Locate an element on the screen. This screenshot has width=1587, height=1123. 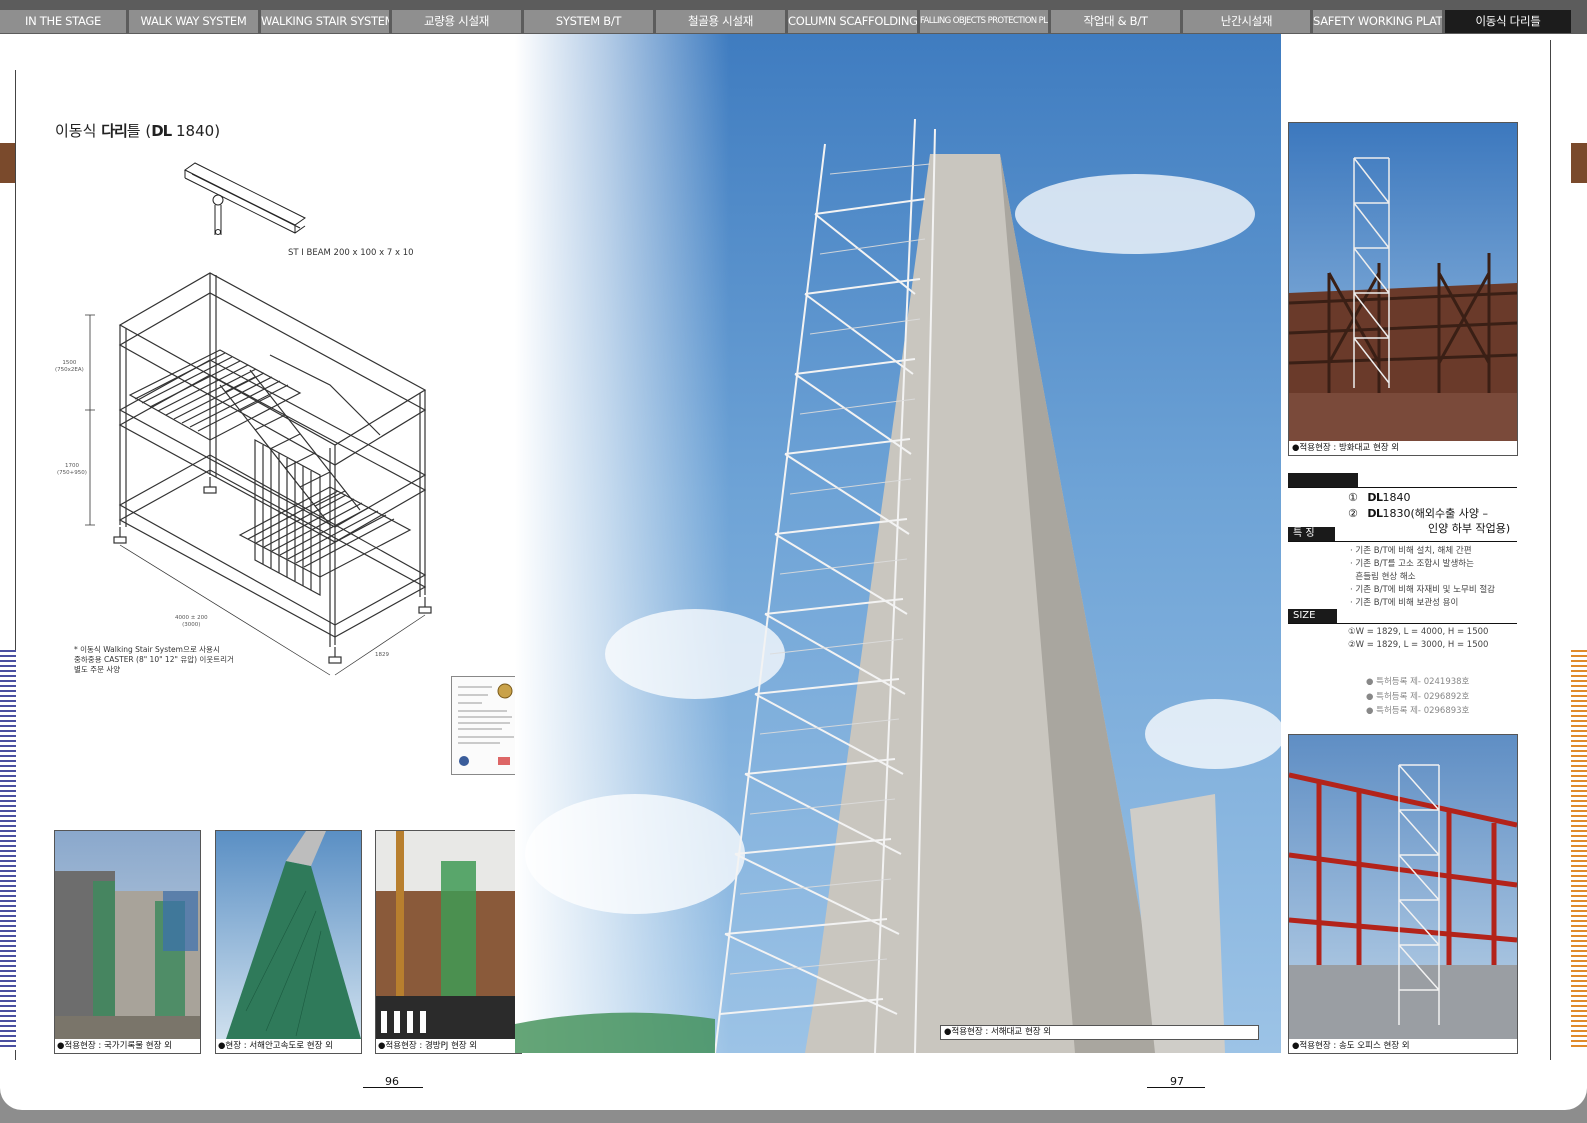
site-photo-3-image is located at coordinates (448, 935).